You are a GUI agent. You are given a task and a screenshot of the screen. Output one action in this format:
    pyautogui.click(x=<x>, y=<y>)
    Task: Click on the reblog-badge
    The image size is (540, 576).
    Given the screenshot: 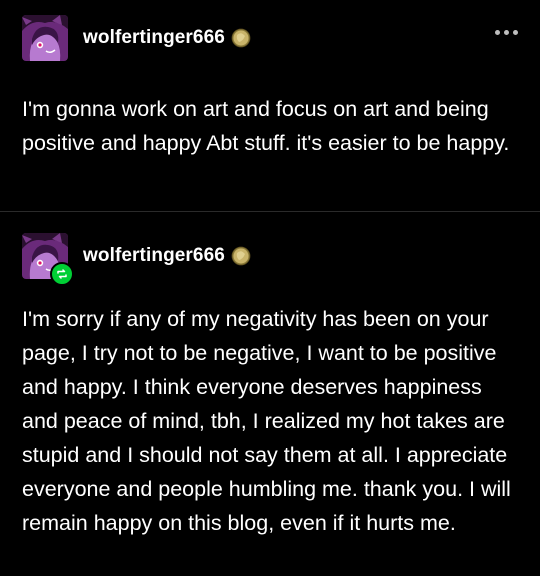 What is the action you would take?
    pyautogui.click(x=62, y=274)
    